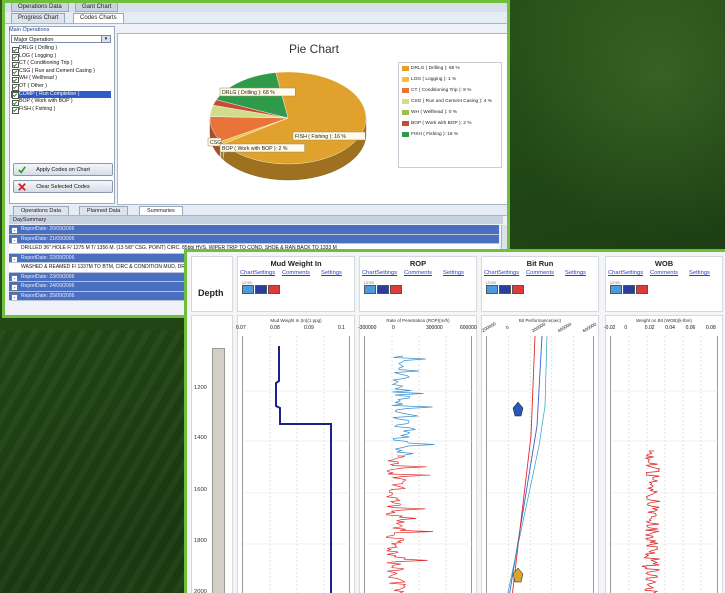 The height and width of the screenshot is (593, 725). What do you see at coordinates (507, 327) in the screenshot?
I see `axis-tick-label: 0` at bounding box center [507, 327].